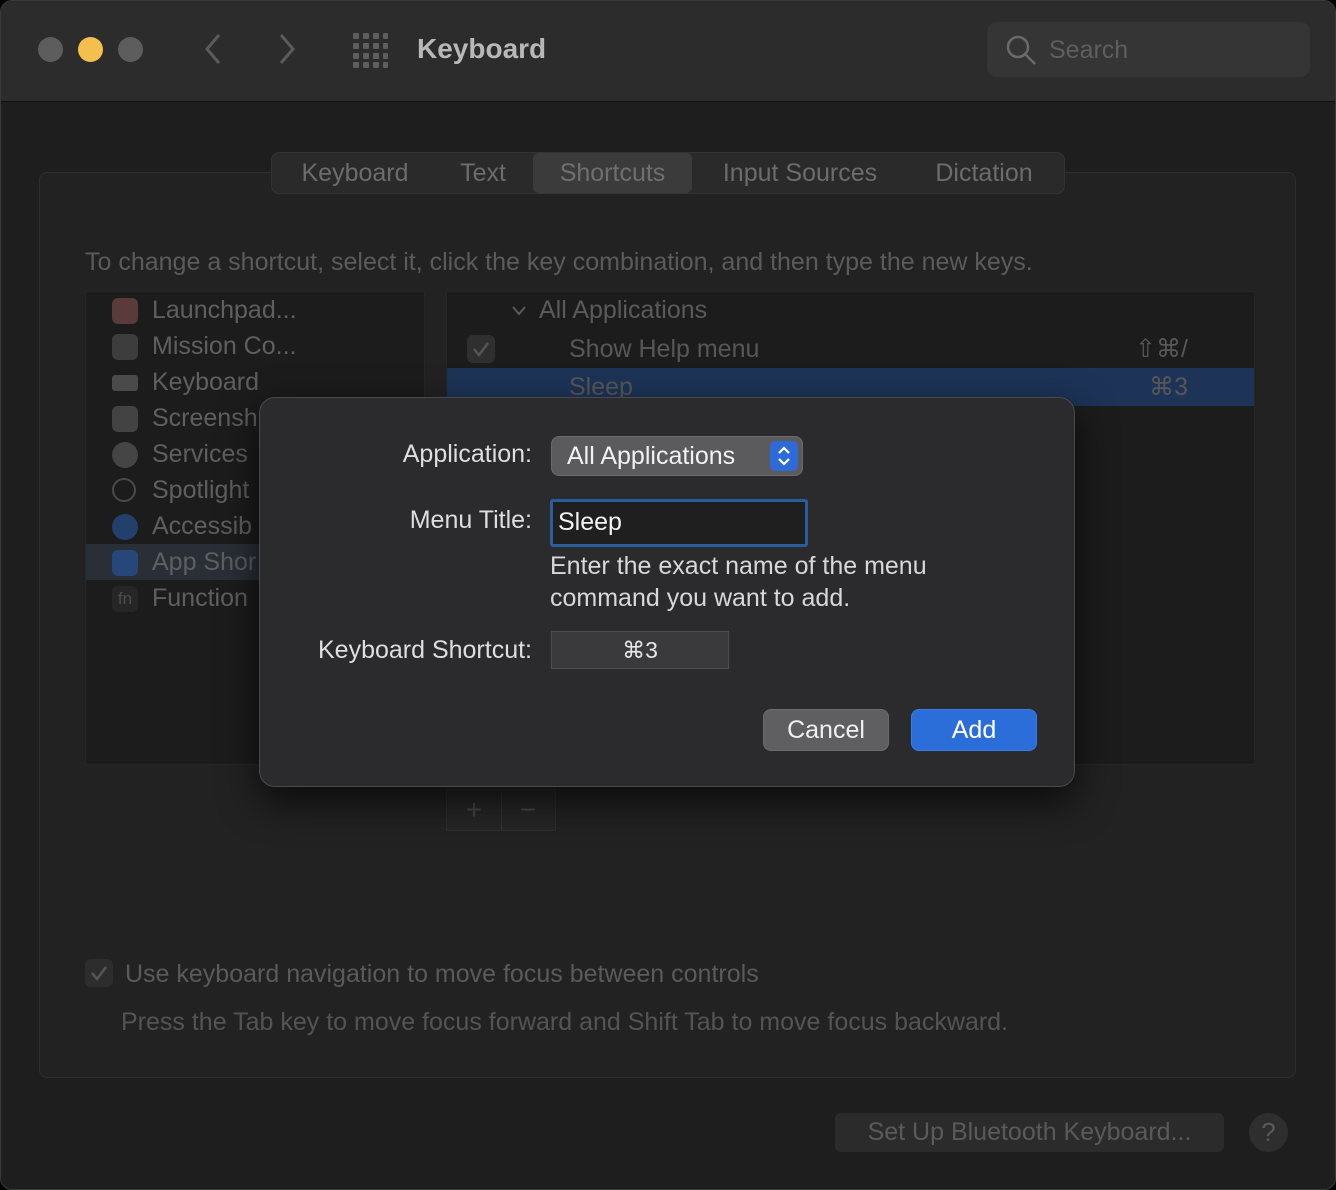 This screenshot has width=1336, height=1190. I want to click on category-label: Services, so click(200, 454).